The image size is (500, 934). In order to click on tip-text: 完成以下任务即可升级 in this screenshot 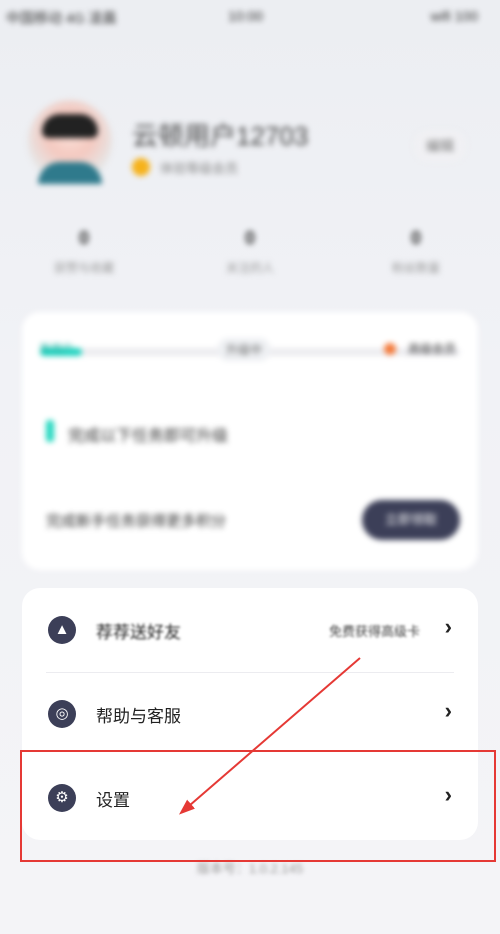, I will do `click(148, 436)`.